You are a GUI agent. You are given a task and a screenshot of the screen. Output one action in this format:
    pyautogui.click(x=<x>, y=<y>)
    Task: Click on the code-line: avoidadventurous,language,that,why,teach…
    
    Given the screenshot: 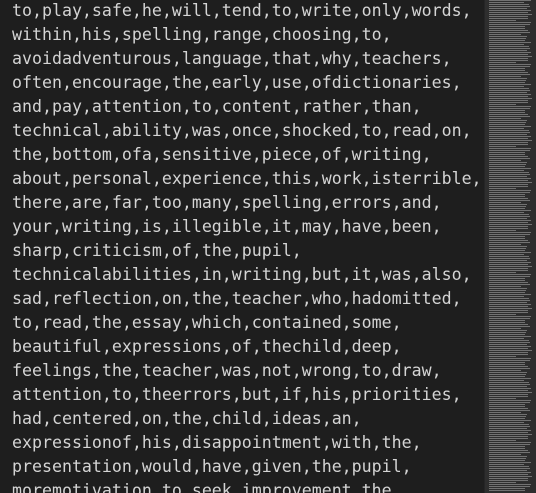 What is the action you would take?
    pyautogui.click(x=232, y=58)
    